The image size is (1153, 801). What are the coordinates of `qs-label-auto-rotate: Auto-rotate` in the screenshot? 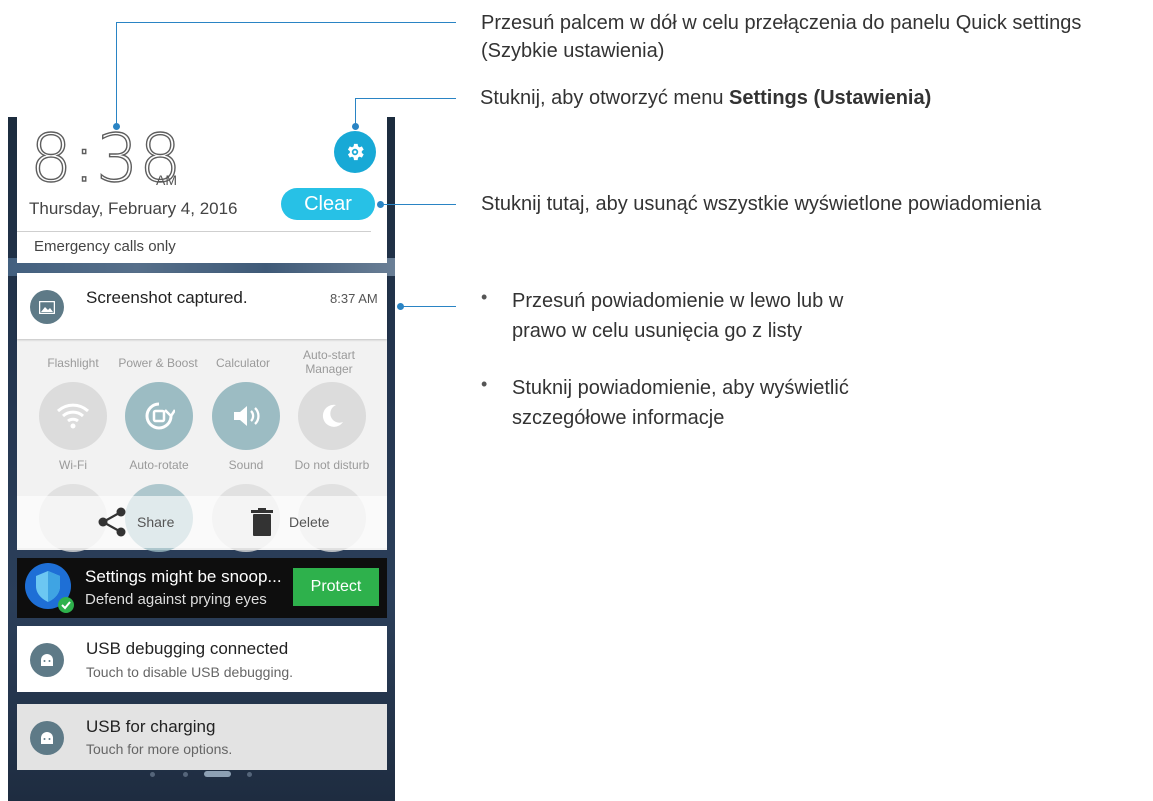 It's located at (159, 465).